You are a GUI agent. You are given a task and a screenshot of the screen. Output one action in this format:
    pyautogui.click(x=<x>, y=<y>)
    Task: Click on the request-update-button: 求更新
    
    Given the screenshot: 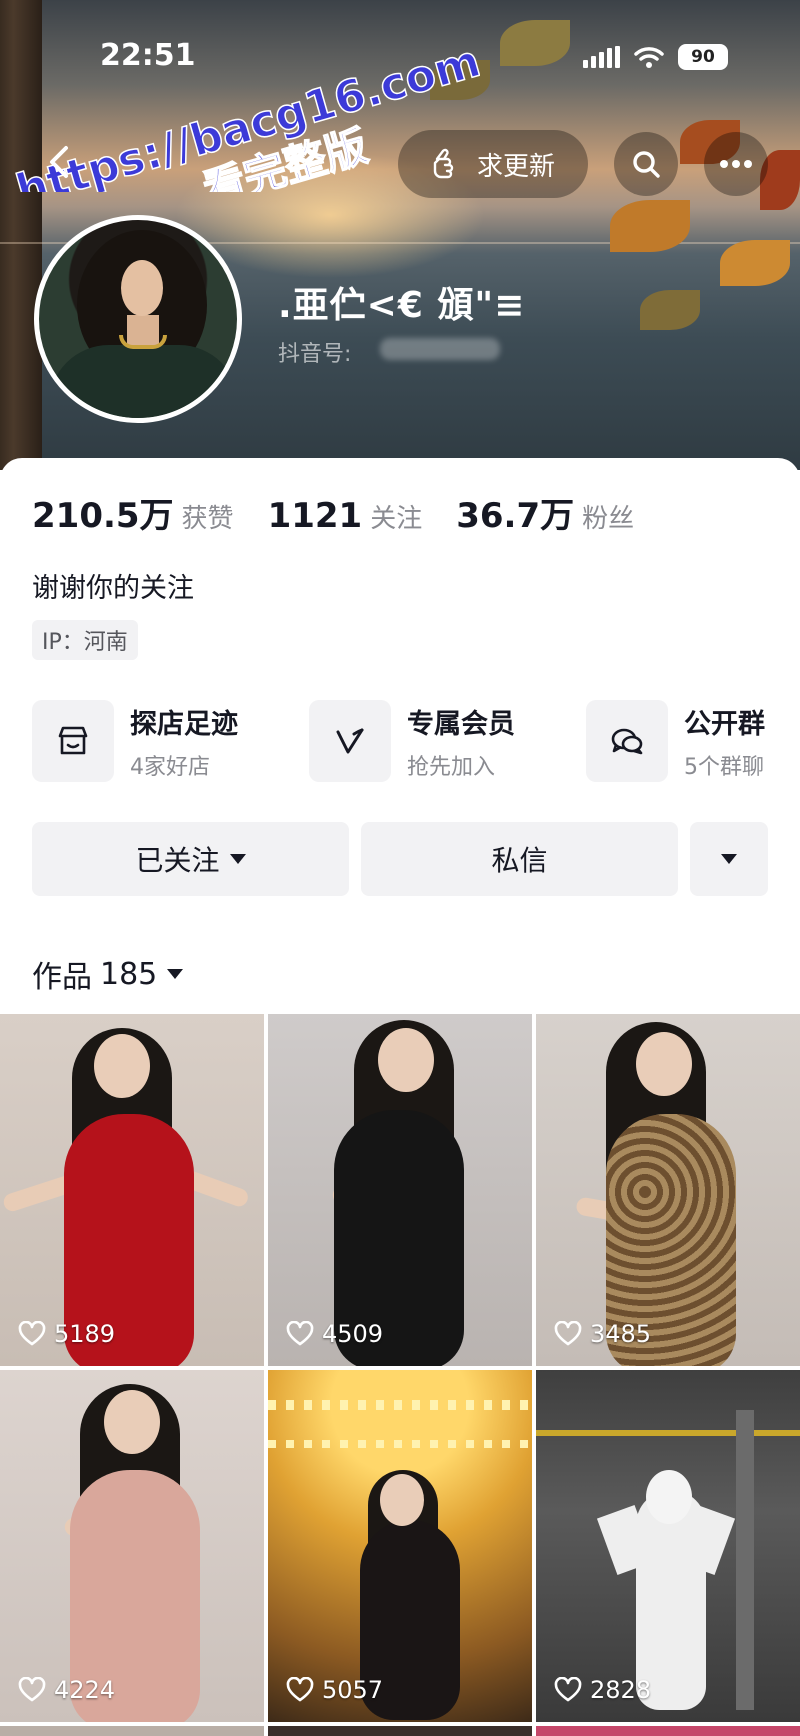 What is the action you would take?
    pyautogui.click(x=493, y=164)
    